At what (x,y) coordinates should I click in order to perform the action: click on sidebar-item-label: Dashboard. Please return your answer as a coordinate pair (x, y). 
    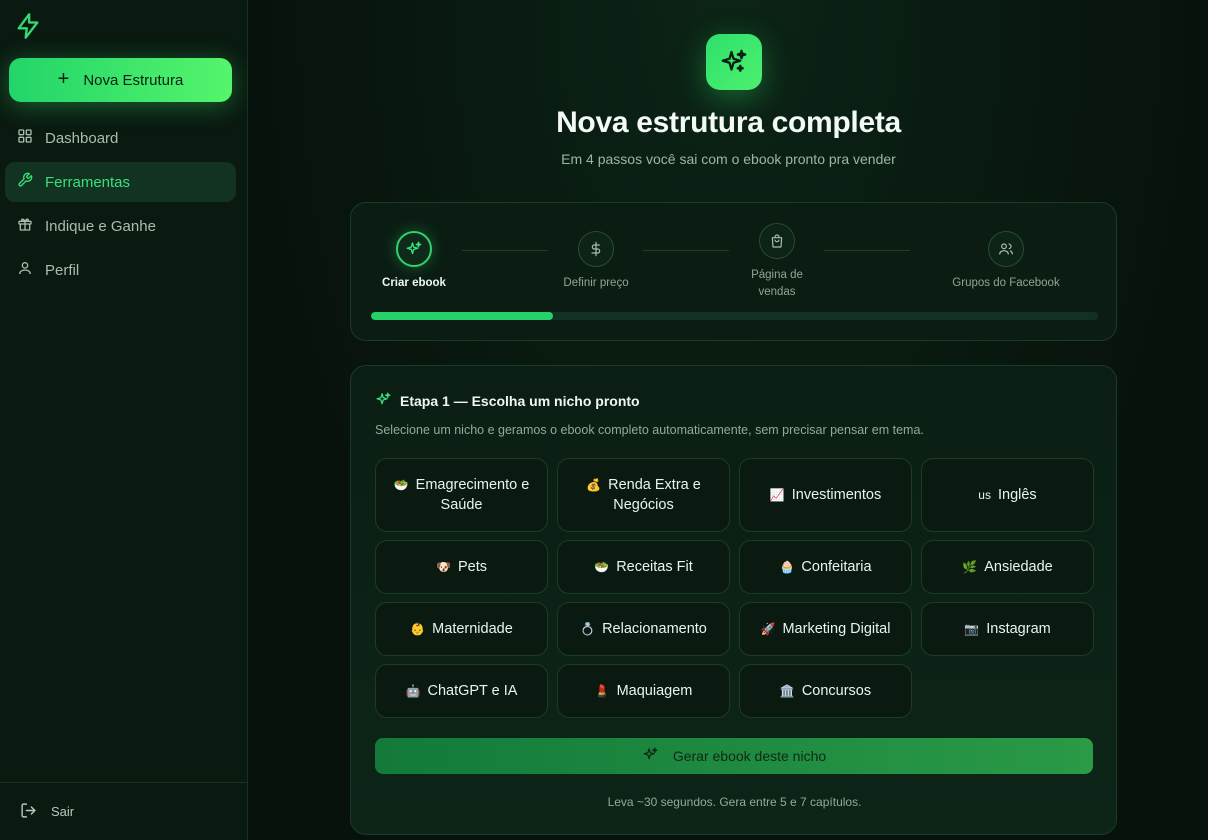
    Looking at the image, I should click on (82, 138).